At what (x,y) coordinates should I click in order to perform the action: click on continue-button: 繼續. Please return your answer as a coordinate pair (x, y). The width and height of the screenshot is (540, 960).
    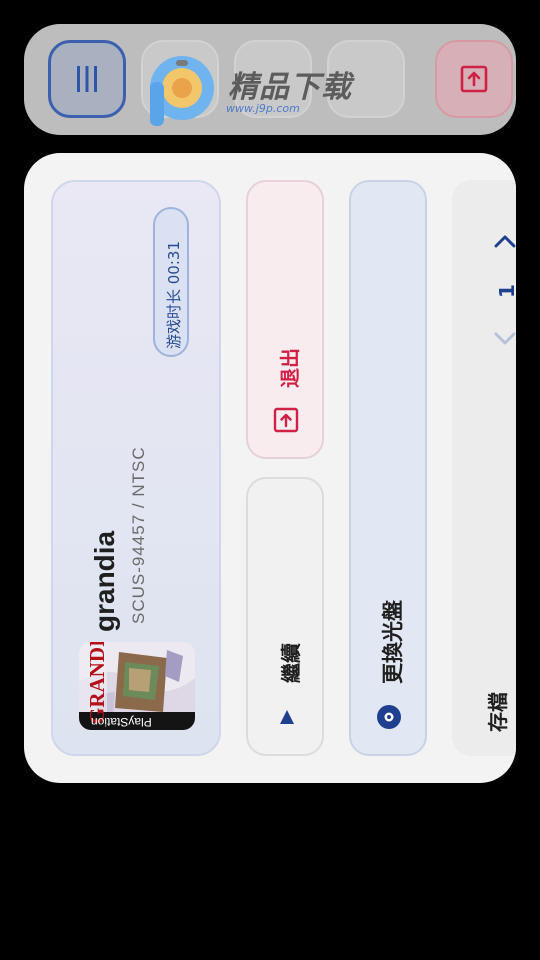
    Looking at the image, I should click on (285, 616).